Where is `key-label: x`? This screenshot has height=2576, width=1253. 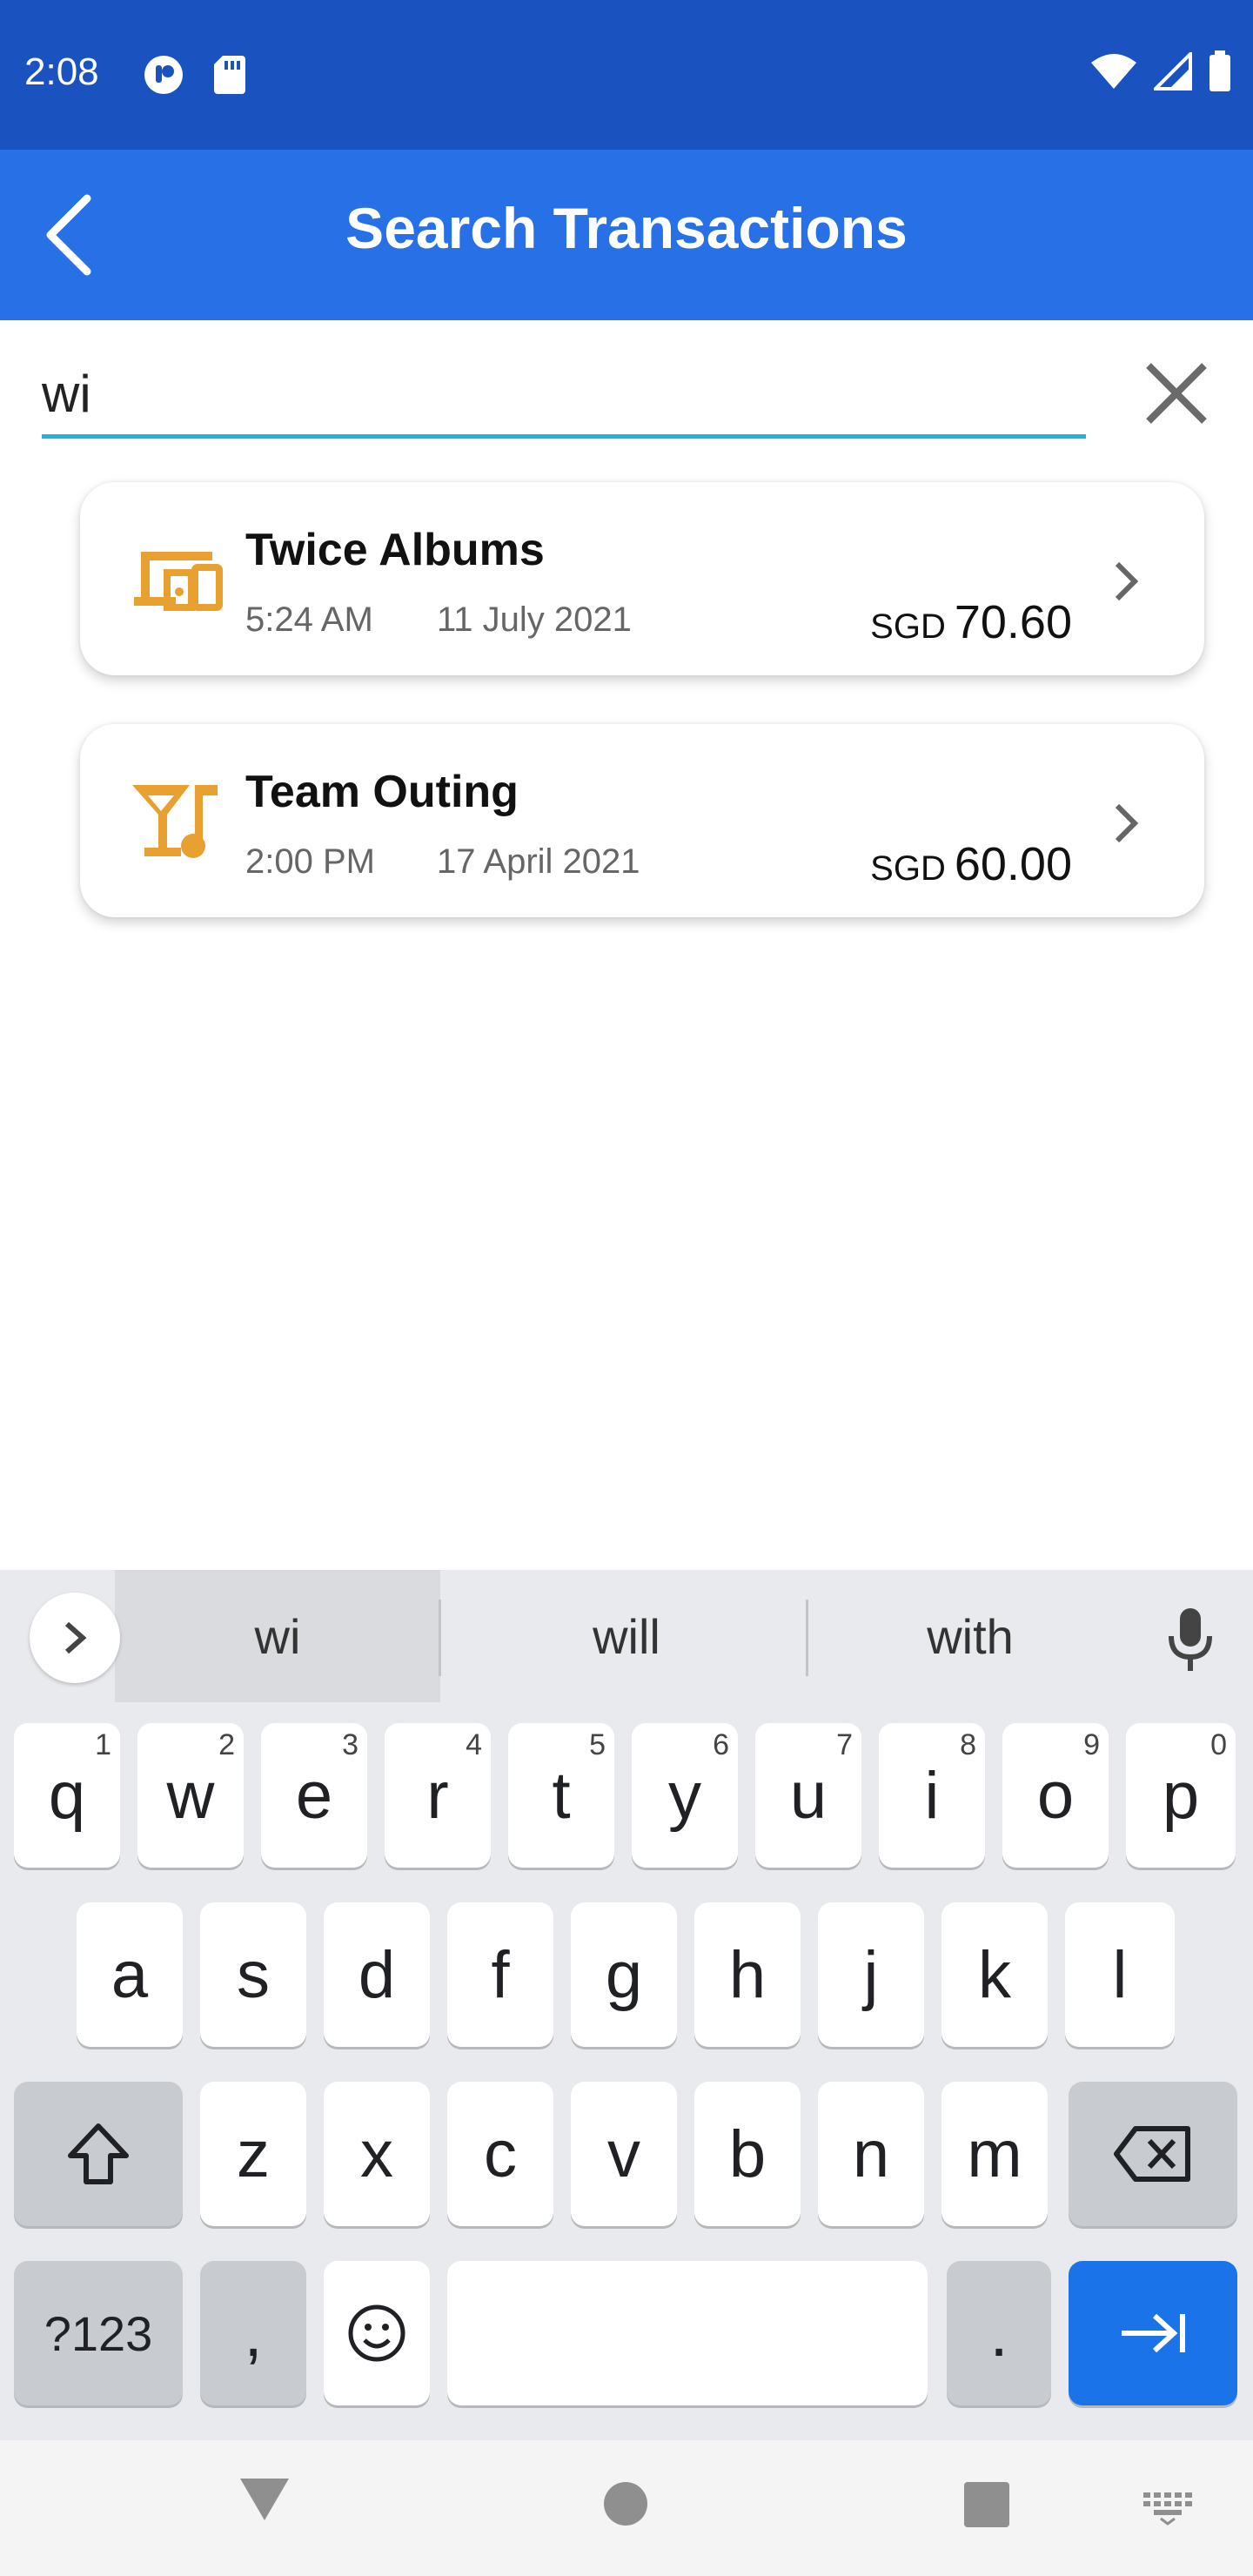 key-label: x is located at coordinates (376, 2153).